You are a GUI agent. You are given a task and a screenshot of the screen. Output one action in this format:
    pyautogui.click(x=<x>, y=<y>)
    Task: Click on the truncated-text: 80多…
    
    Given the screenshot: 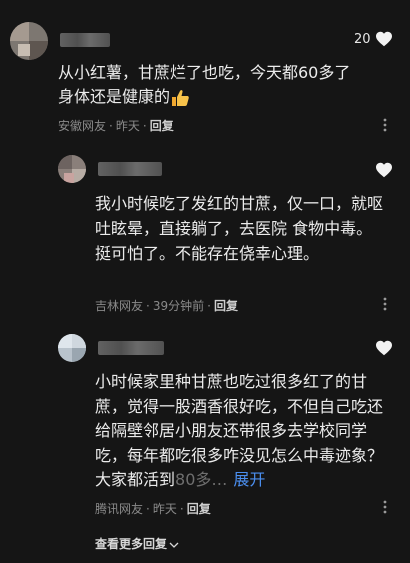 What is the action you would take?
    pyautogui.click(x=201, y=479)
    